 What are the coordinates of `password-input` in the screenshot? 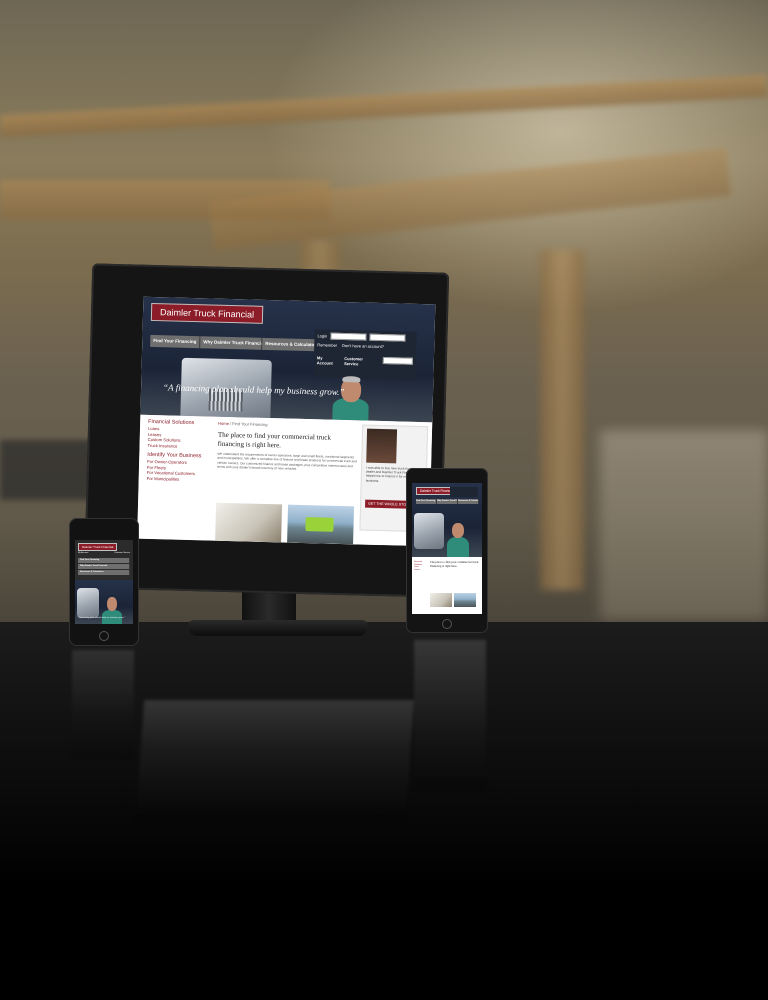 It's located at (387, 337).